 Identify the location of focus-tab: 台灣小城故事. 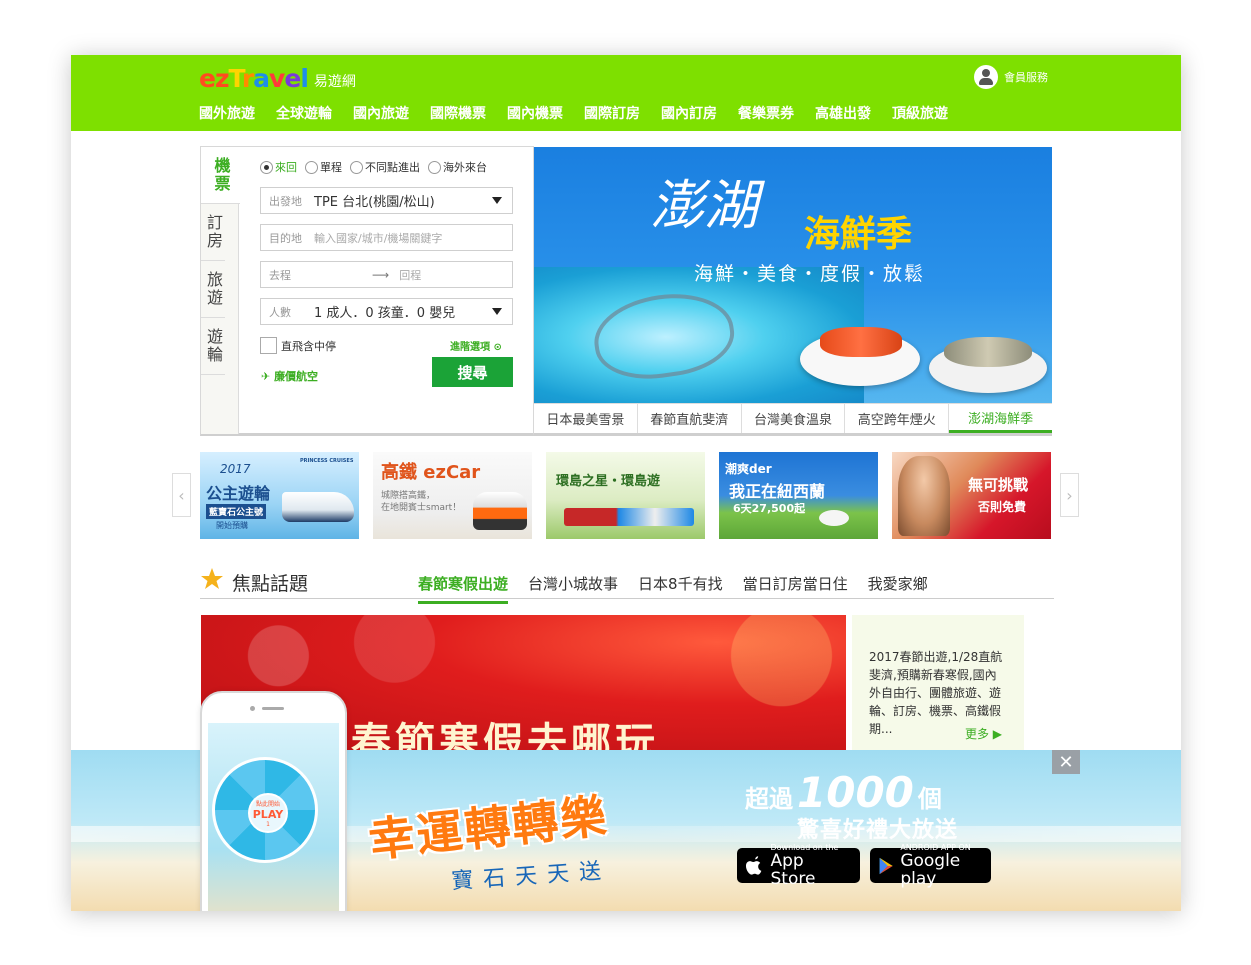
(573, 588).